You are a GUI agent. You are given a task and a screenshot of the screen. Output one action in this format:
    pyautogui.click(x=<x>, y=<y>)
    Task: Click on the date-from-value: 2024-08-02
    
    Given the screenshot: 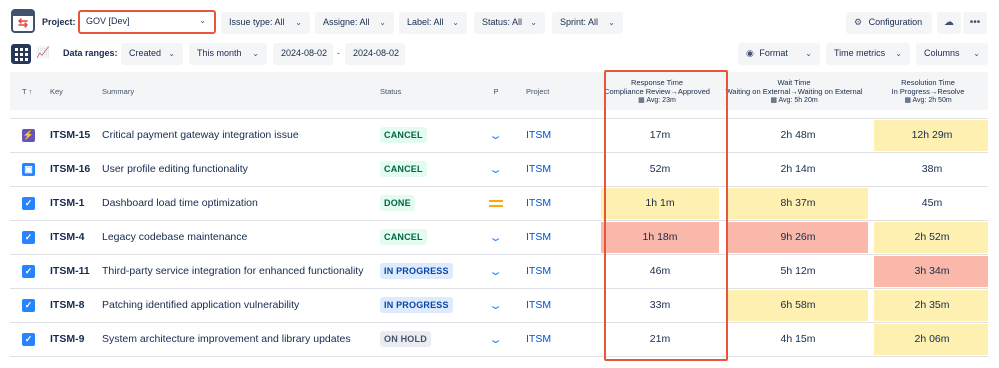 What is the action you would take?
    pyautogui.click(x=304, y=53)
    